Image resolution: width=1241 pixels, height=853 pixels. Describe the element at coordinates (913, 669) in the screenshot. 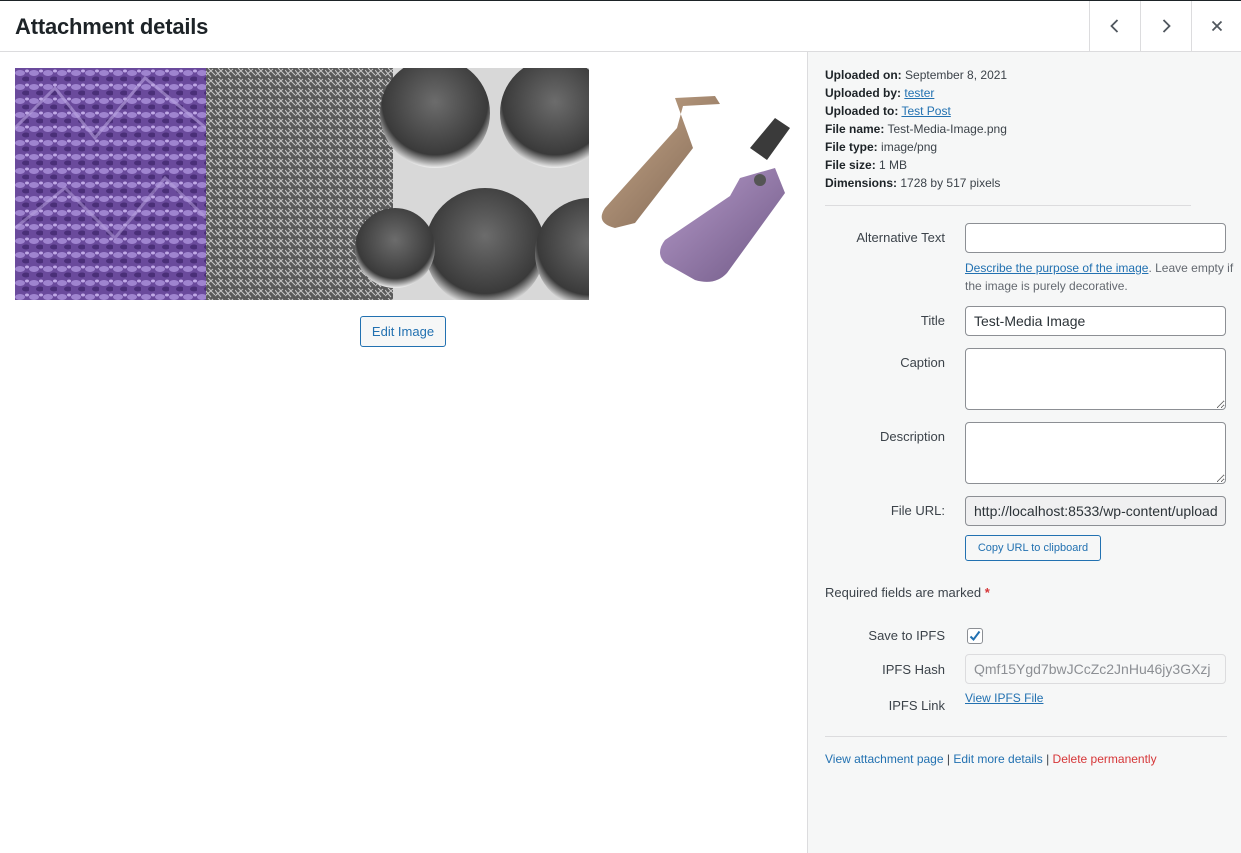

I see `ipfs-hash-label: IPFS Hash` at that location.